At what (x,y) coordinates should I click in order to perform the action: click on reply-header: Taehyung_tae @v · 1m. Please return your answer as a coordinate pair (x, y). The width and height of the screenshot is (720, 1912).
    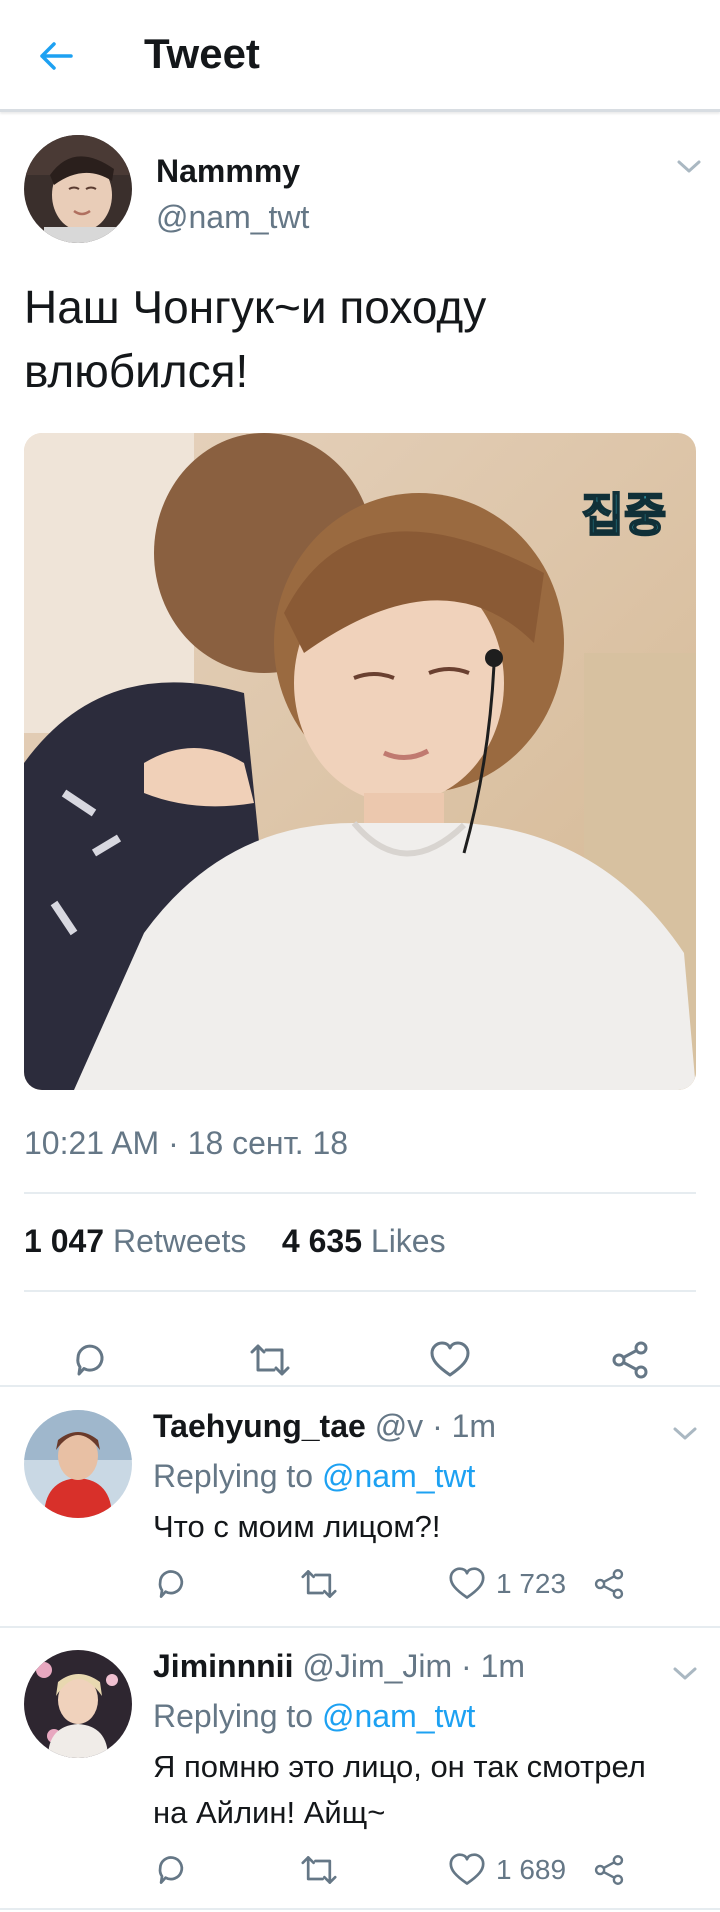
    Looking at the image, I should click on (324, 1426).